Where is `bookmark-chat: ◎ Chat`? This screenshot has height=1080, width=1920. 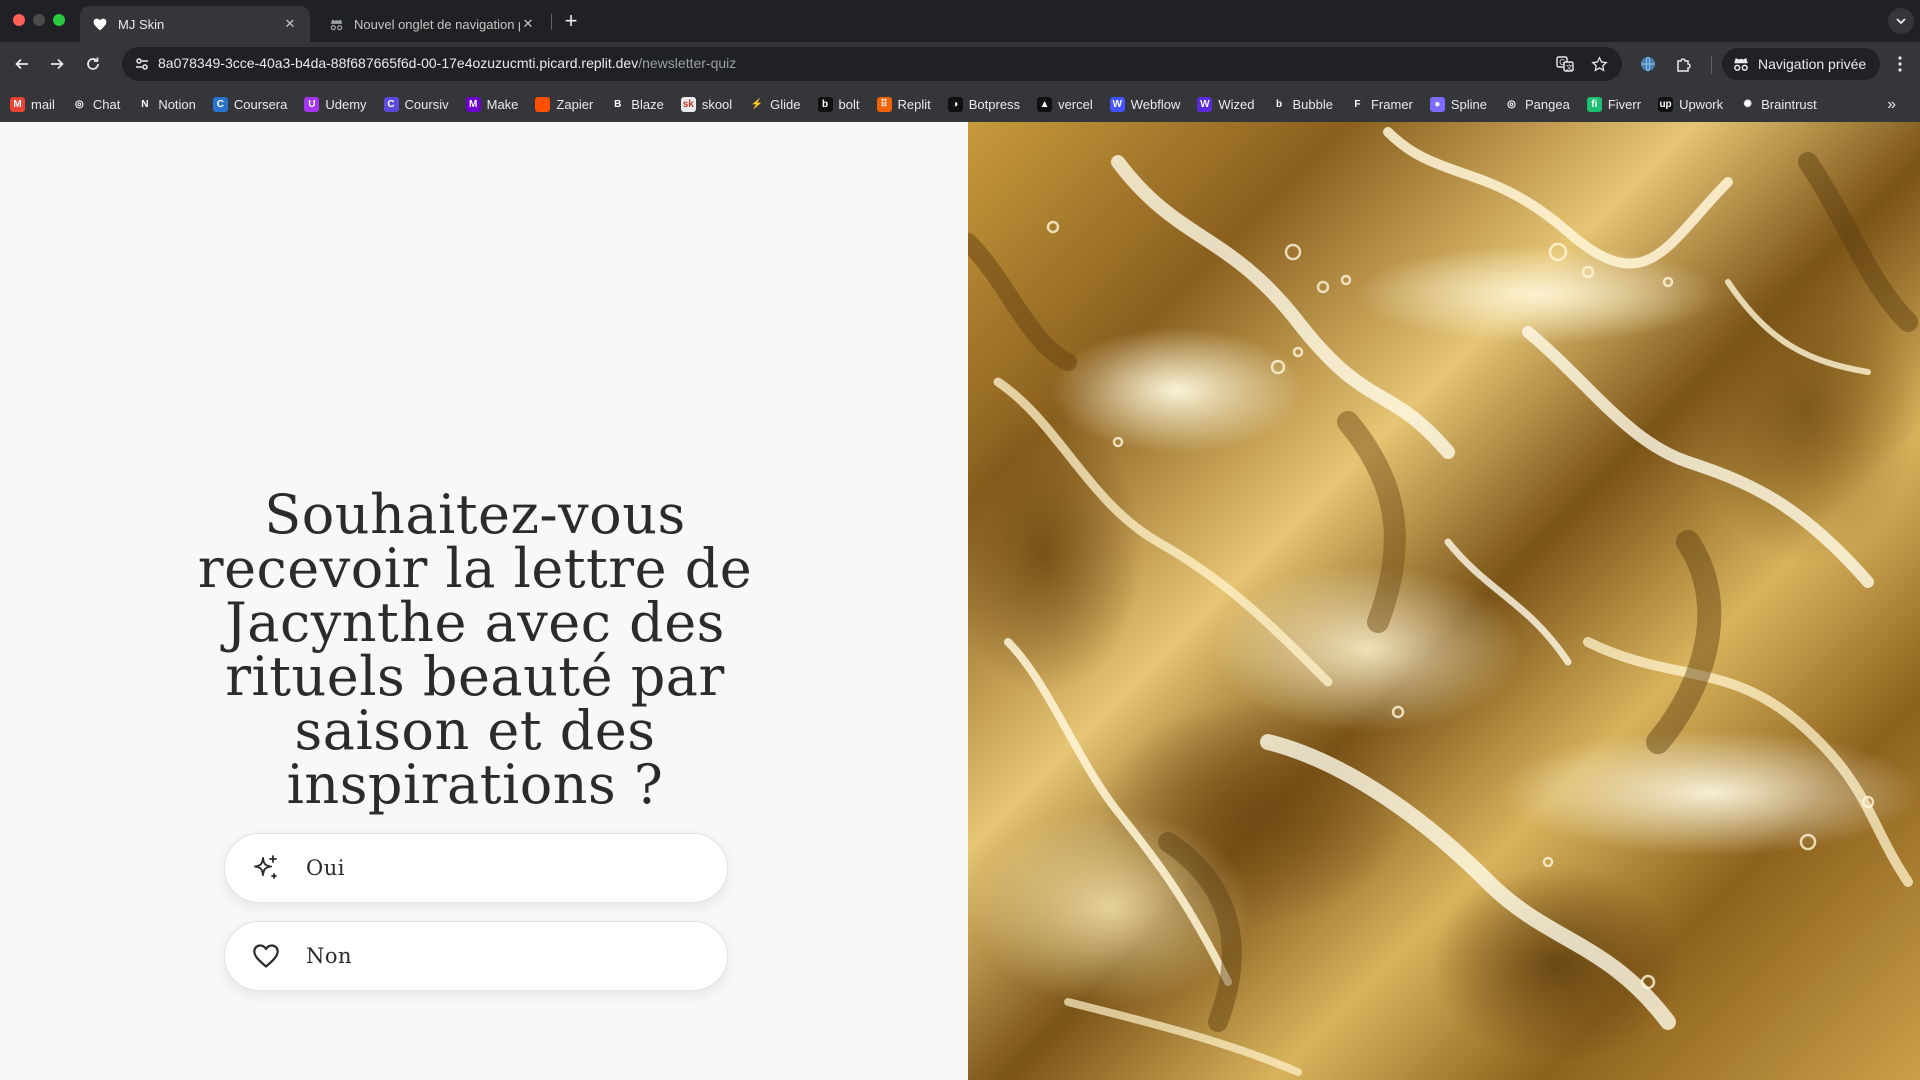 bookmark-chat: ◎ Chat is located at coordinates (96, 104).